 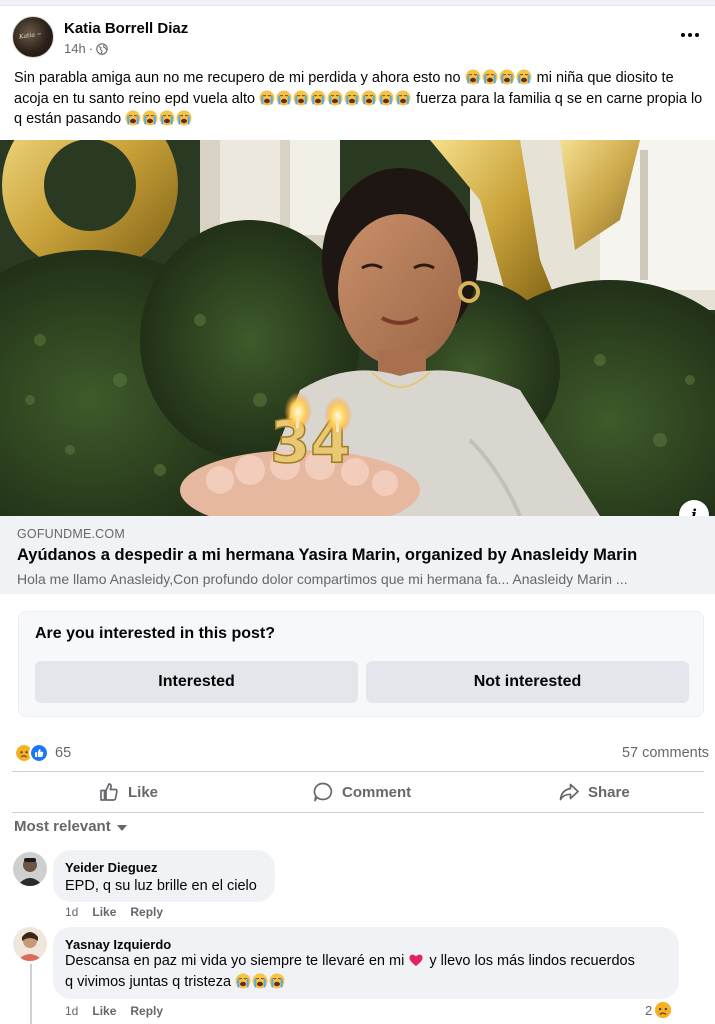 What do you see at coordinates (530, 961) in the screenshot?
I see `comment-text-line1-b: y llevo los más lindos recuerdos` at bounding box center [530, 961].